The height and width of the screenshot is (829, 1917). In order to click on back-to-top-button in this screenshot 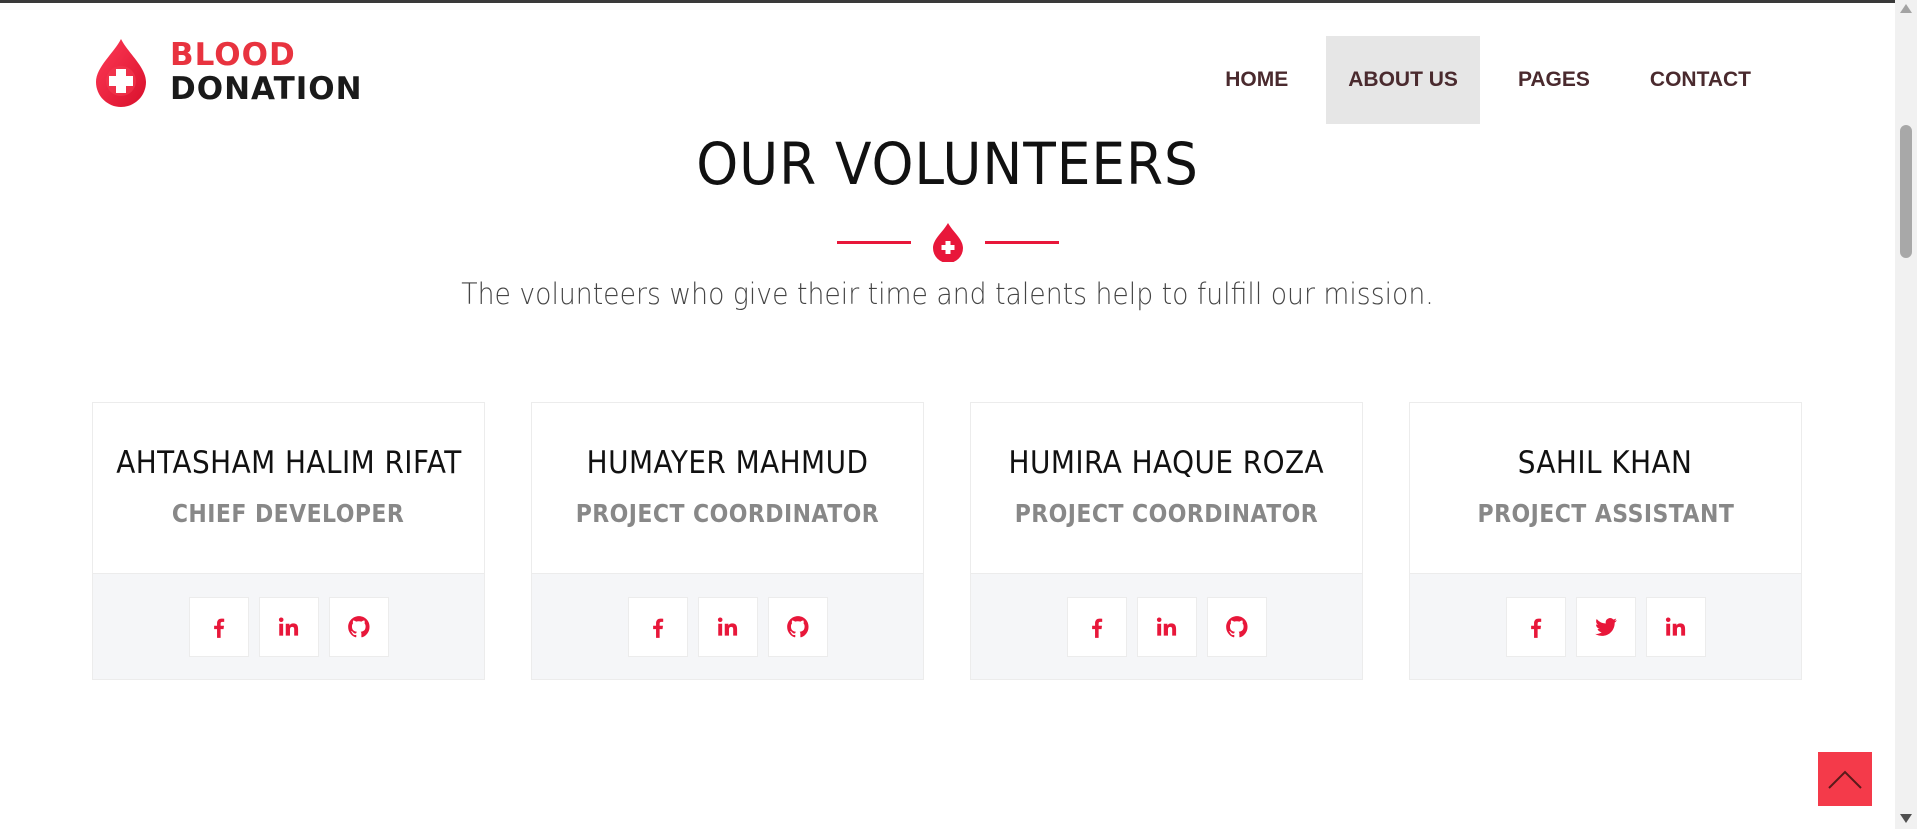, I will do `click(1845, 779)`.